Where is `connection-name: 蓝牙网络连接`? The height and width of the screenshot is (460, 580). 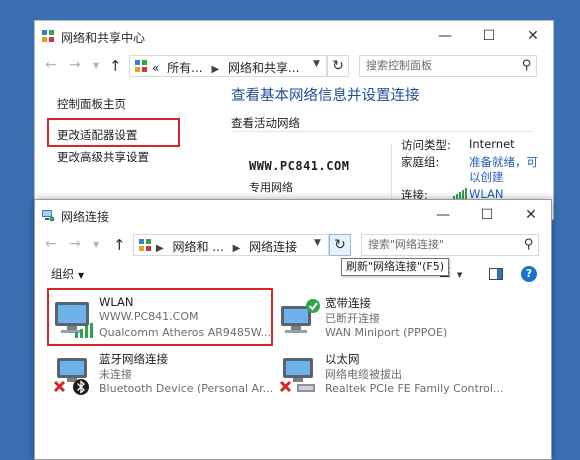 connection-name: 蓝牙网络连接 is located at coordinates (133, 359).